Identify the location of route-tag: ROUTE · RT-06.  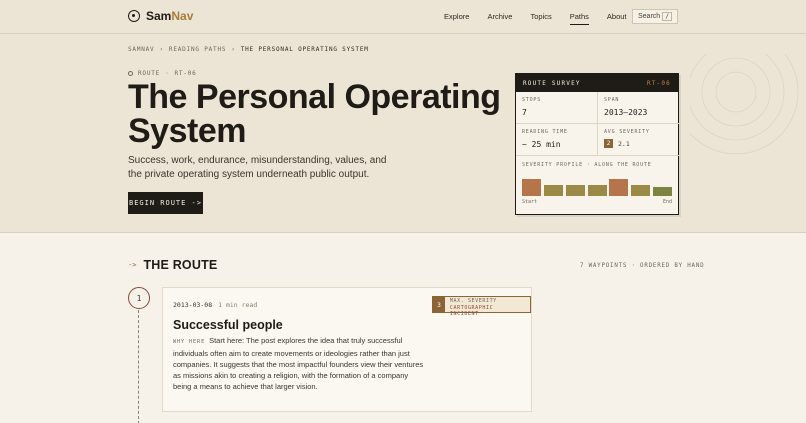
(162, 73).